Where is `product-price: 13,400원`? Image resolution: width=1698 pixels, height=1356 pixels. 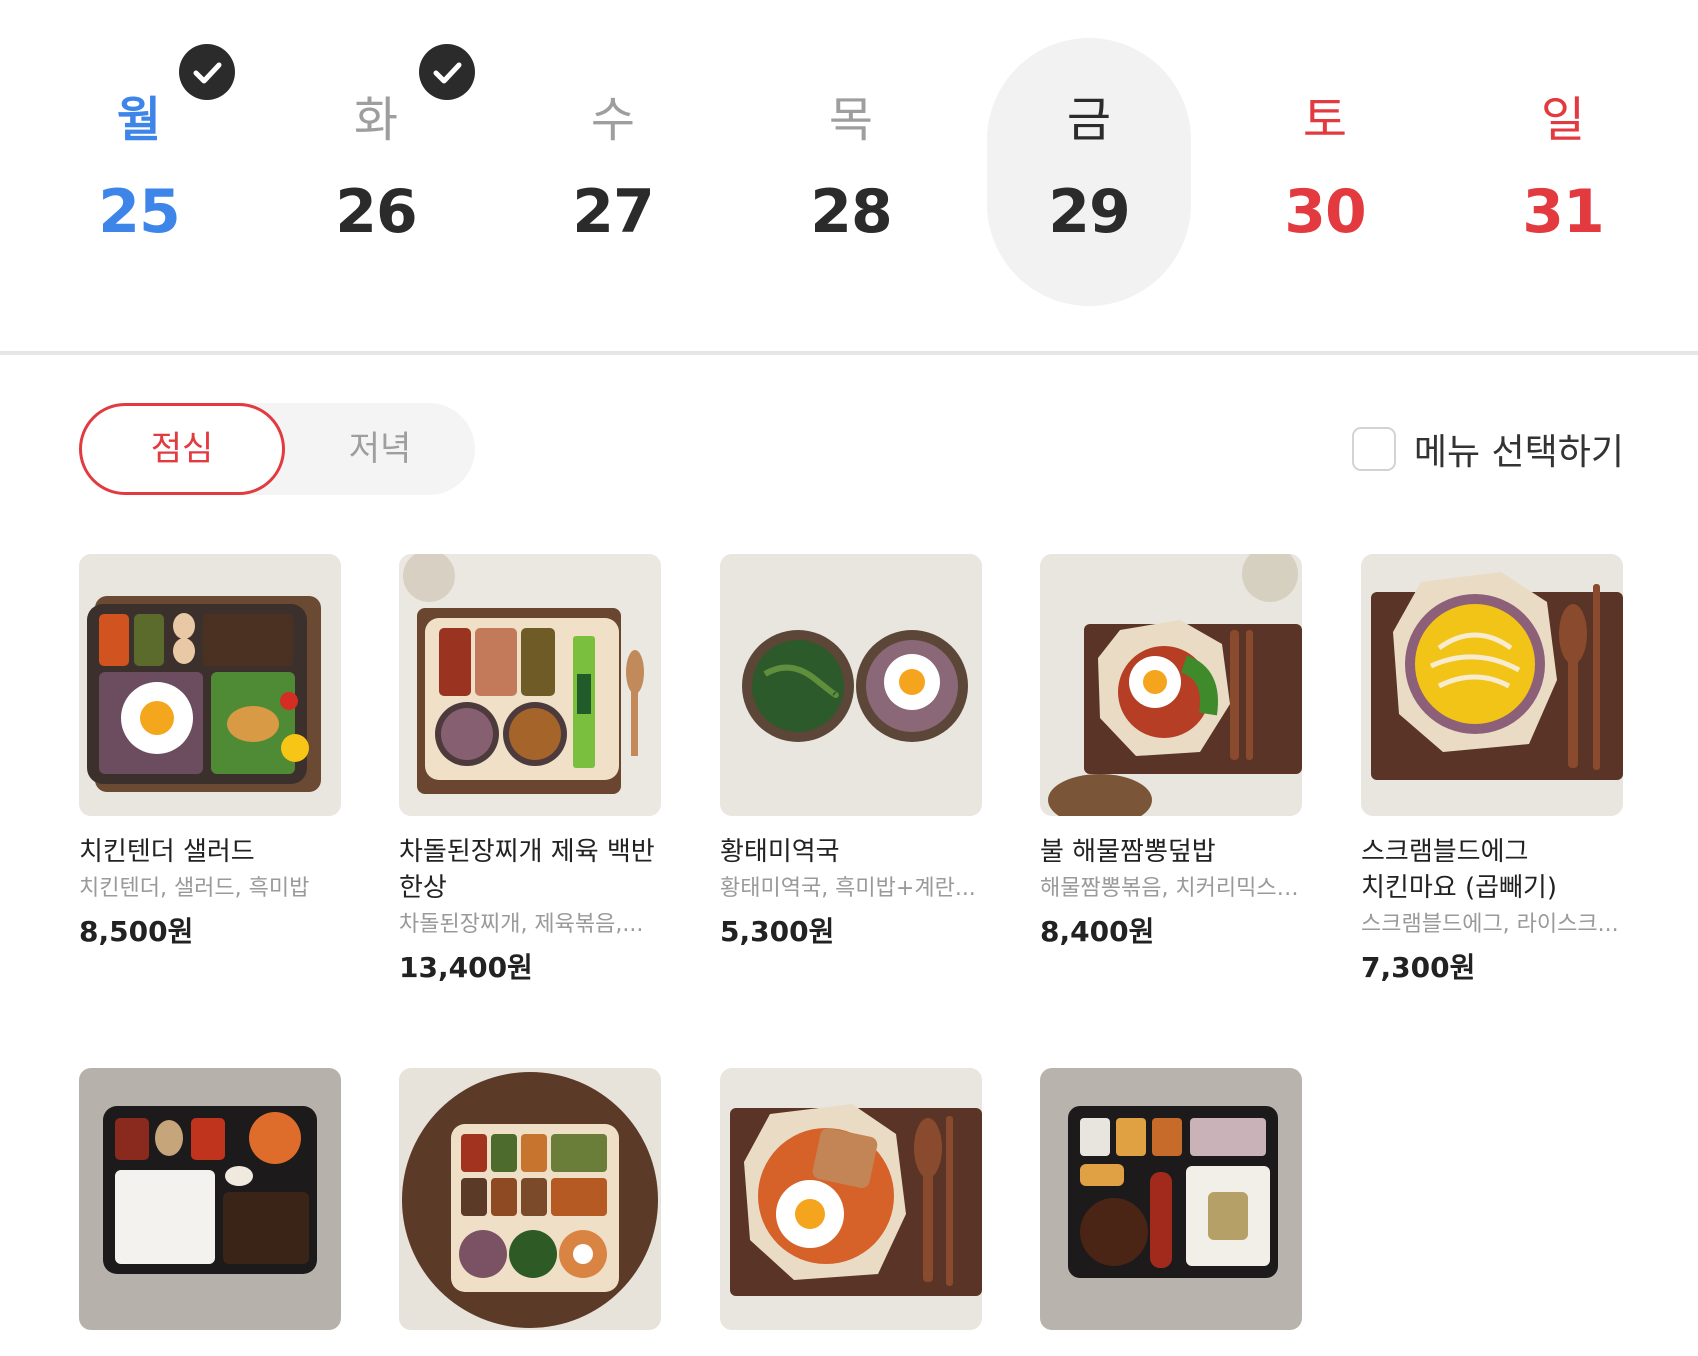 product-price: 13,400원 is located at coordinates (466, 967).